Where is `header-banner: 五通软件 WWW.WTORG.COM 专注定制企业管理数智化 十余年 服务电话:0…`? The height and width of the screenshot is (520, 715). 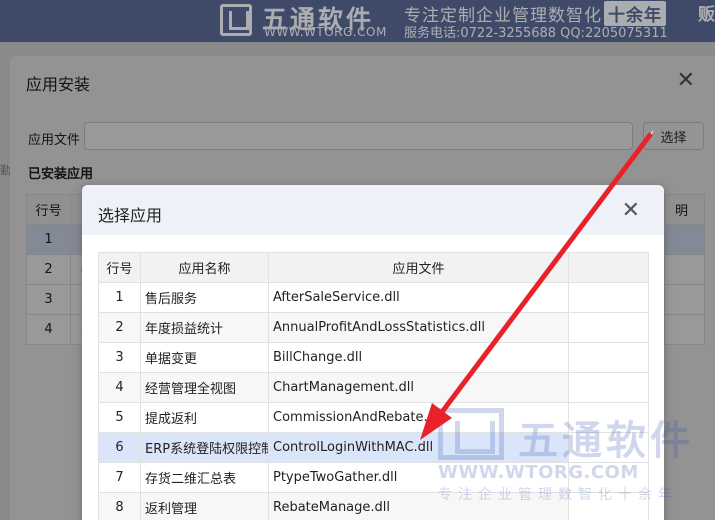 header-banner: 五通软件 WWW.WTORG.COM 专注定制企业管理数智化 十余年 服务电话:0… is located at coordinates (357, 21).